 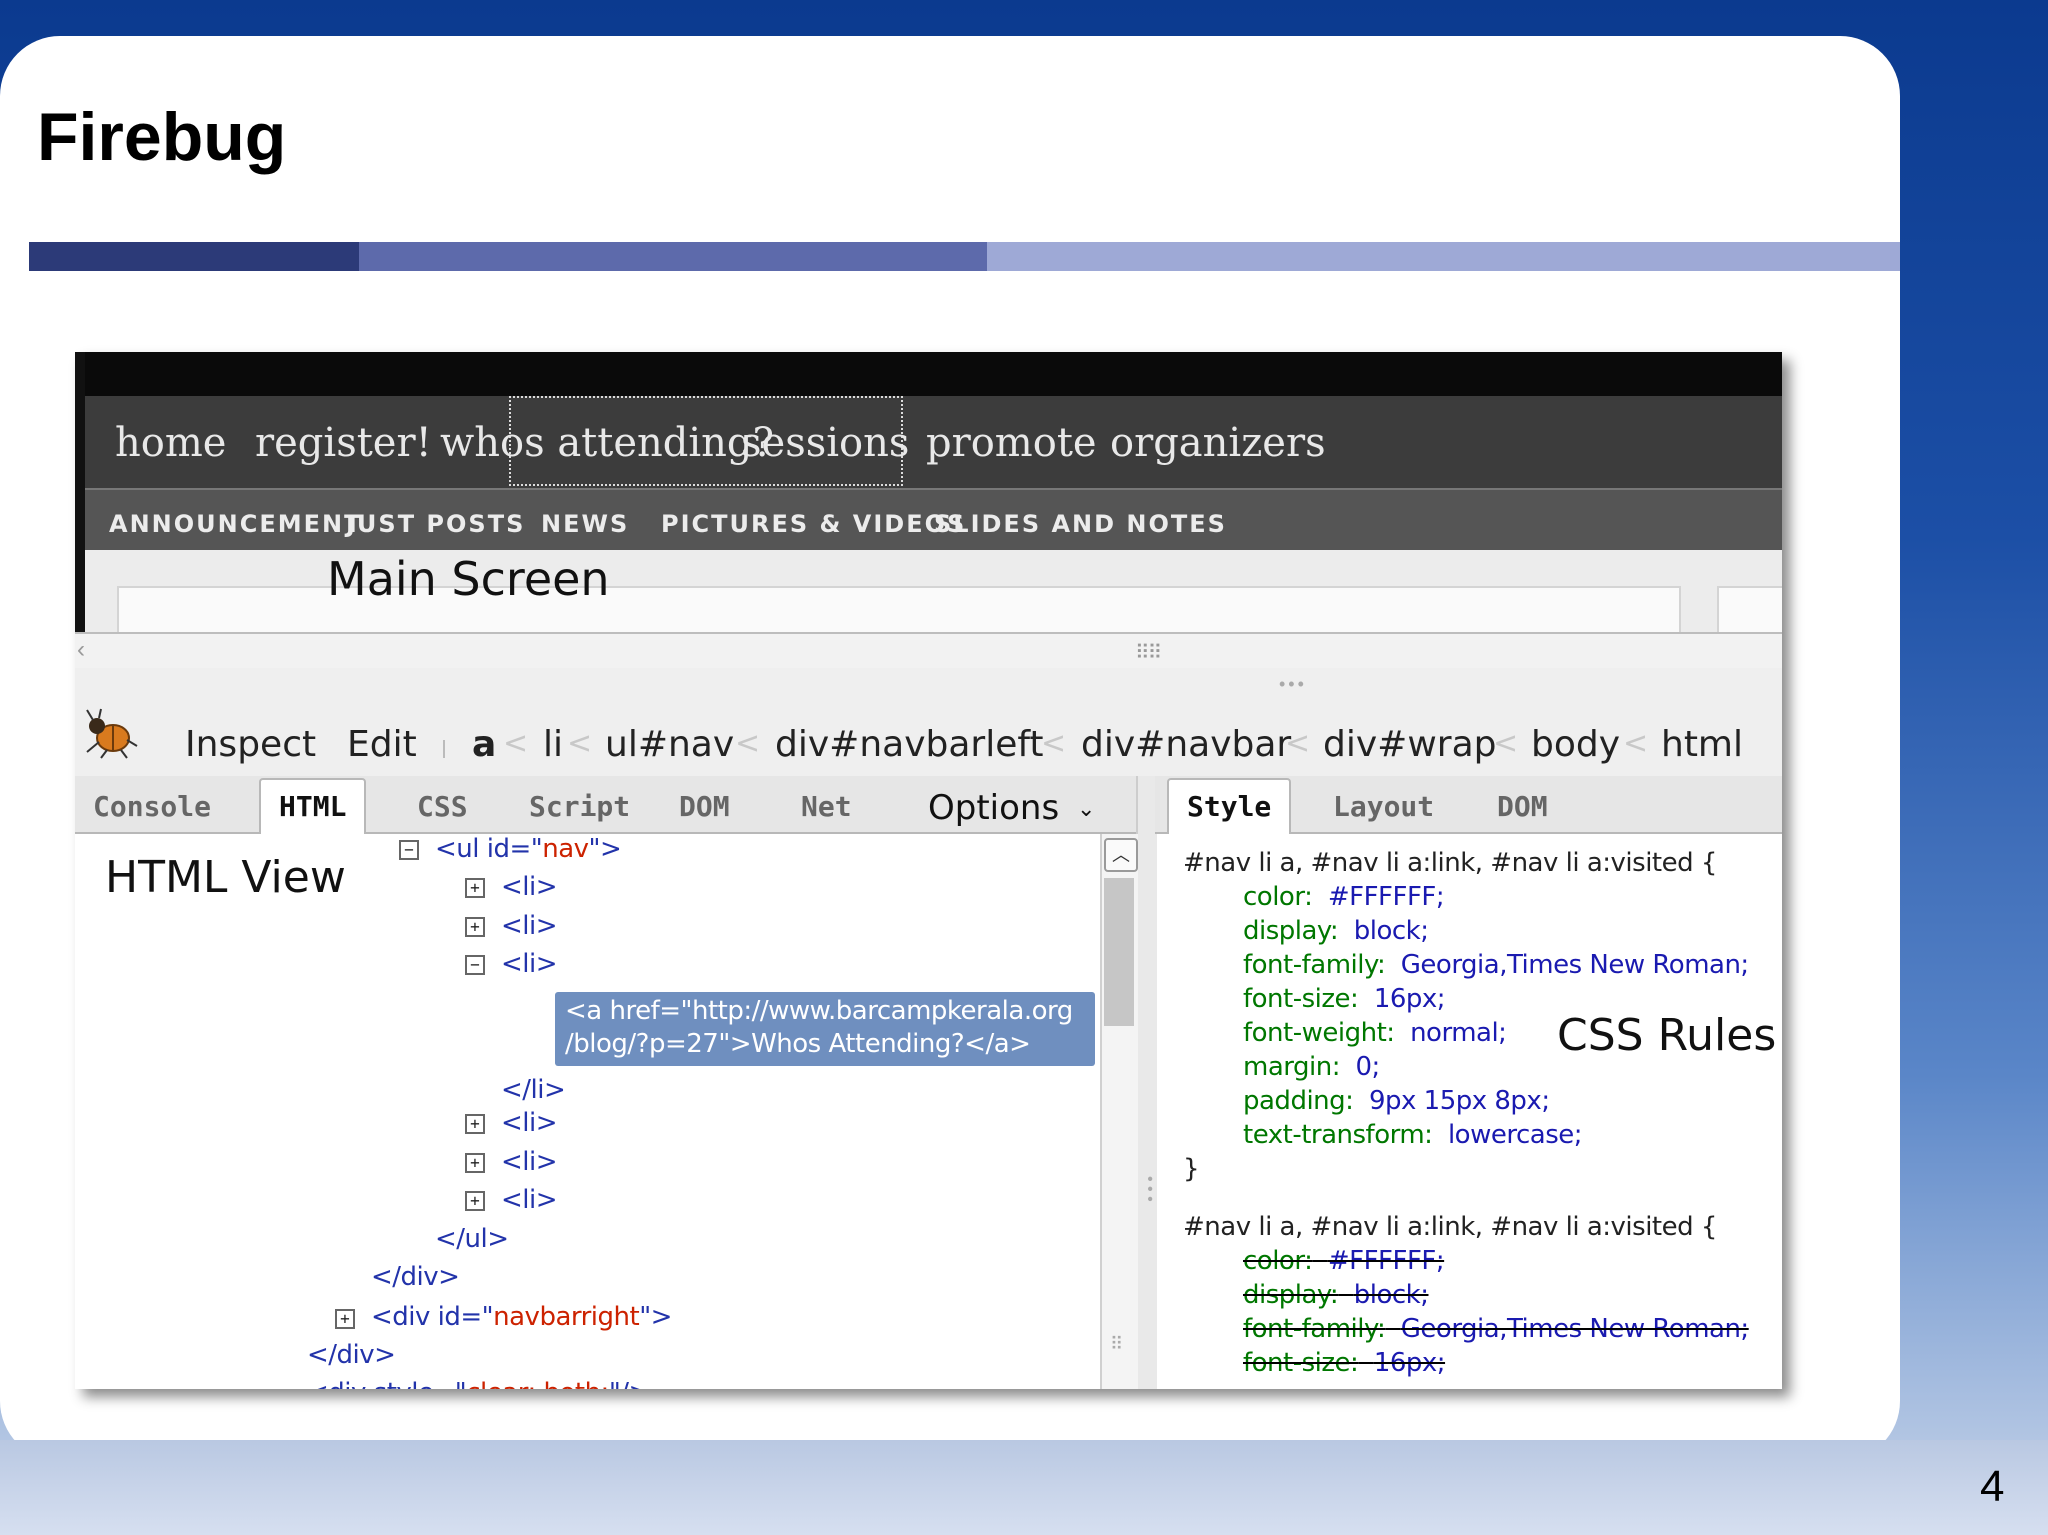 I want to click on browser-left-edge, so click(x=80, y=492).